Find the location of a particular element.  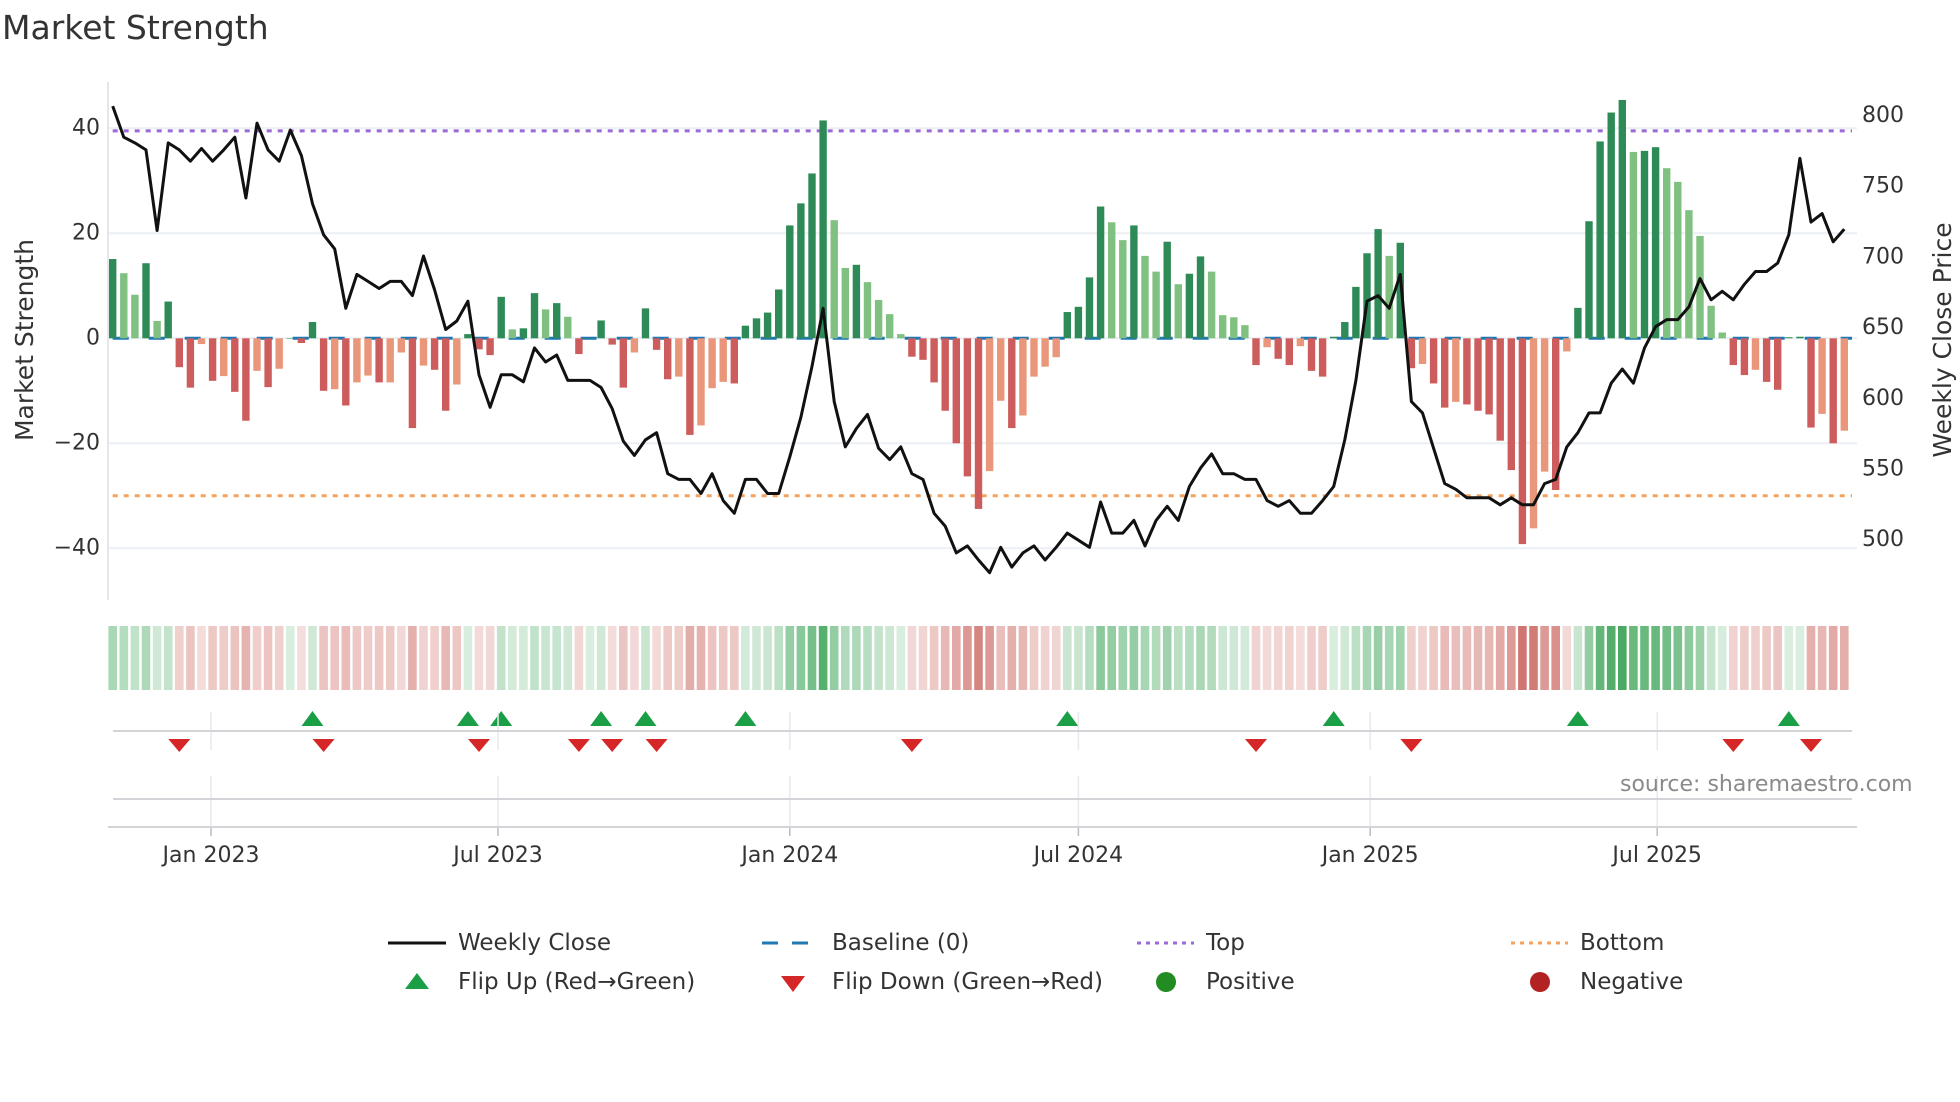

right-tick-label: 500 is located at coordinates (1883, 539).